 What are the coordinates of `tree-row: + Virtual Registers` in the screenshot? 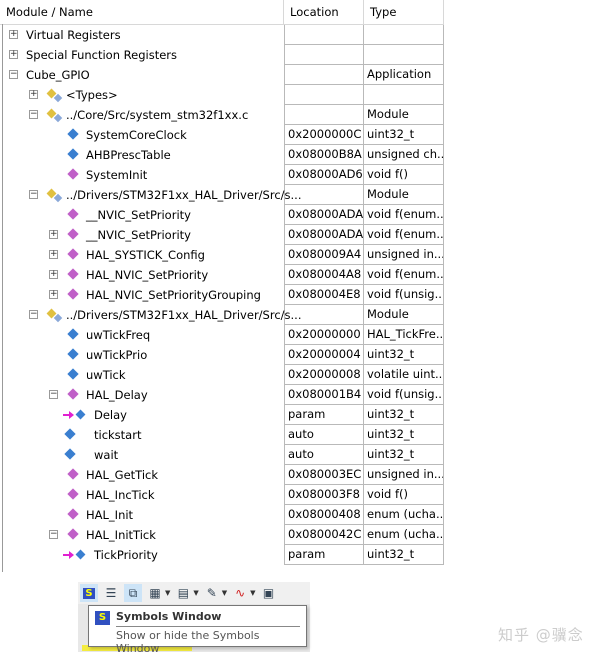 It's located at (222, 35).